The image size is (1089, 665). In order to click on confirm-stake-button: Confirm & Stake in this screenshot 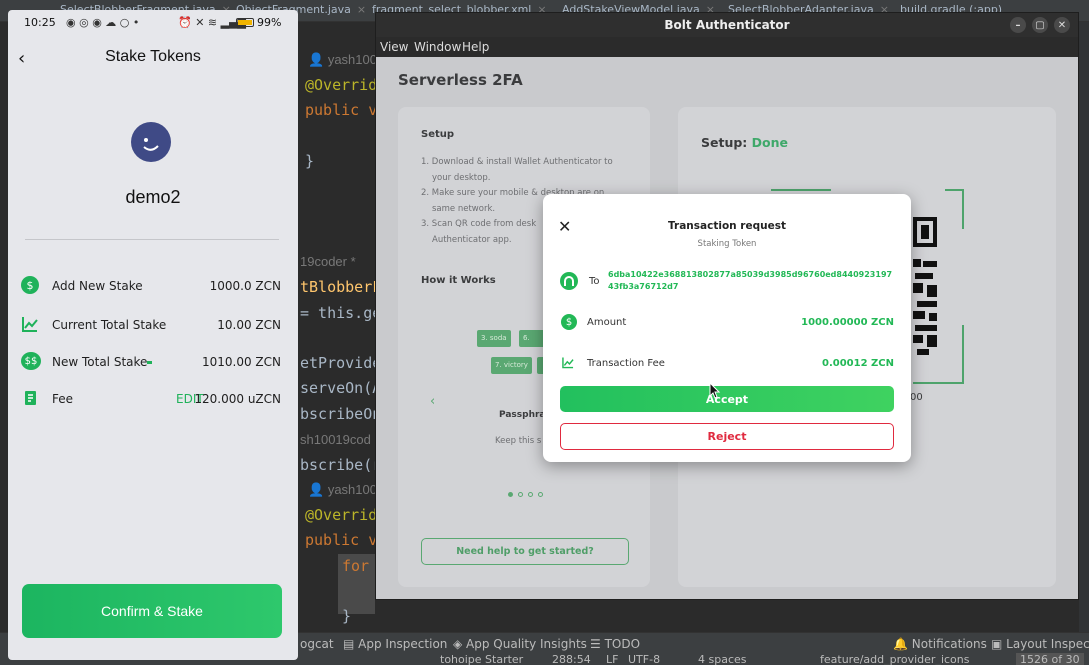, I will do `click(152, 611)`.